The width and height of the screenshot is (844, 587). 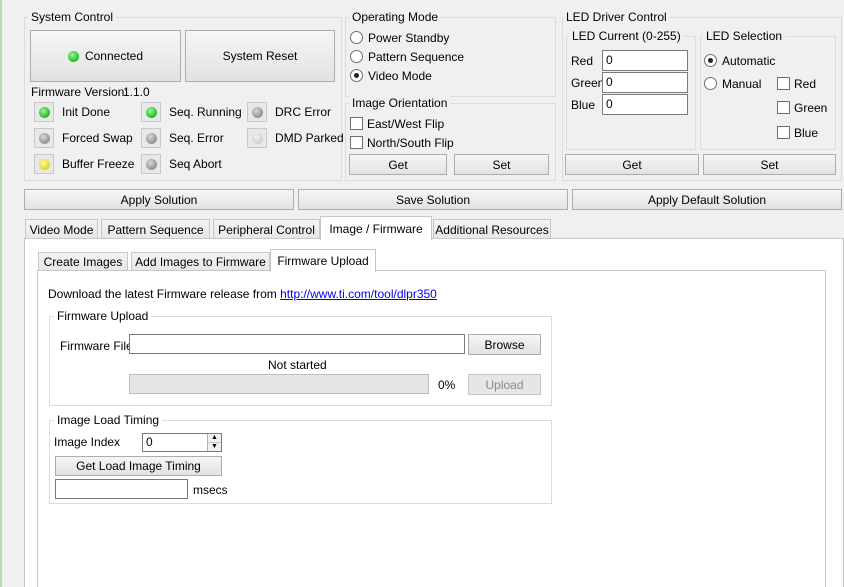 I want to click on led-driver-title: LED Driver Control, so click(x=616, y=17).